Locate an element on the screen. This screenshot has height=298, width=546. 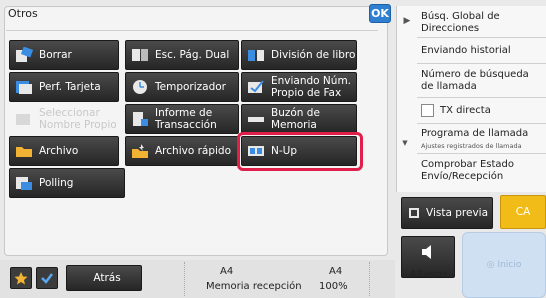
memory-label: Memoria recepción is located at coordinates (254, 286).